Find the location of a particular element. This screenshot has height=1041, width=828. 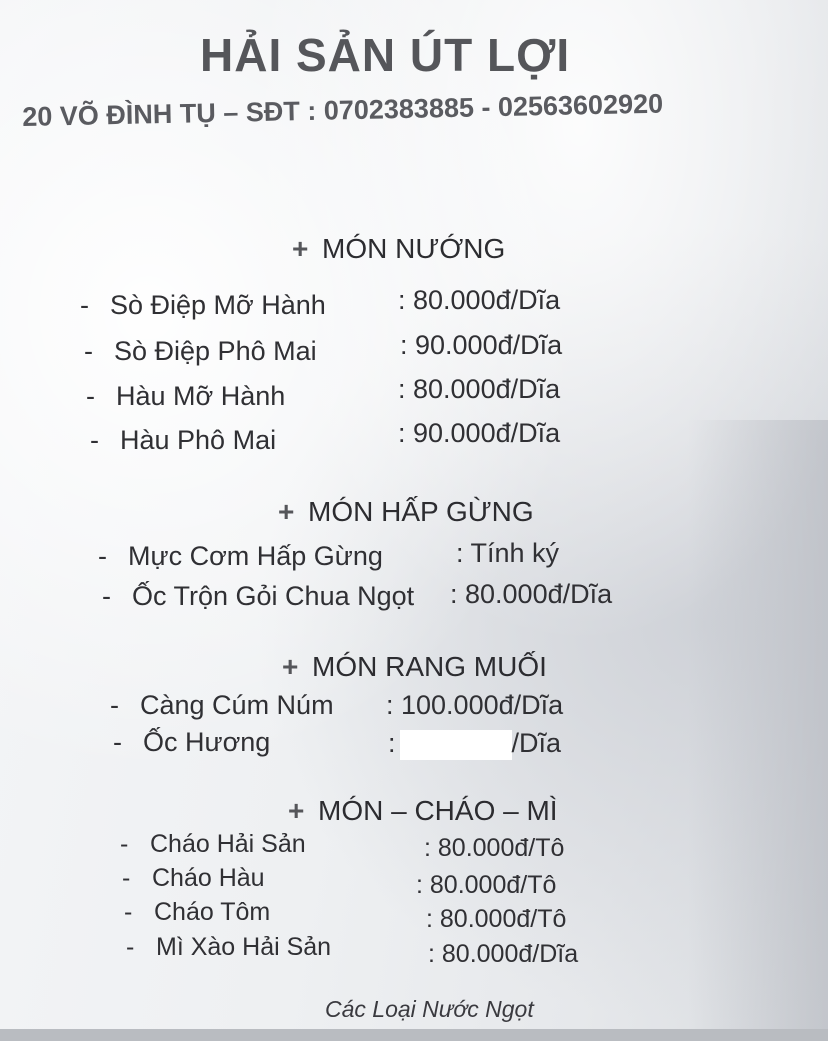

redacted-price-block is located at coordinates (455, 744).